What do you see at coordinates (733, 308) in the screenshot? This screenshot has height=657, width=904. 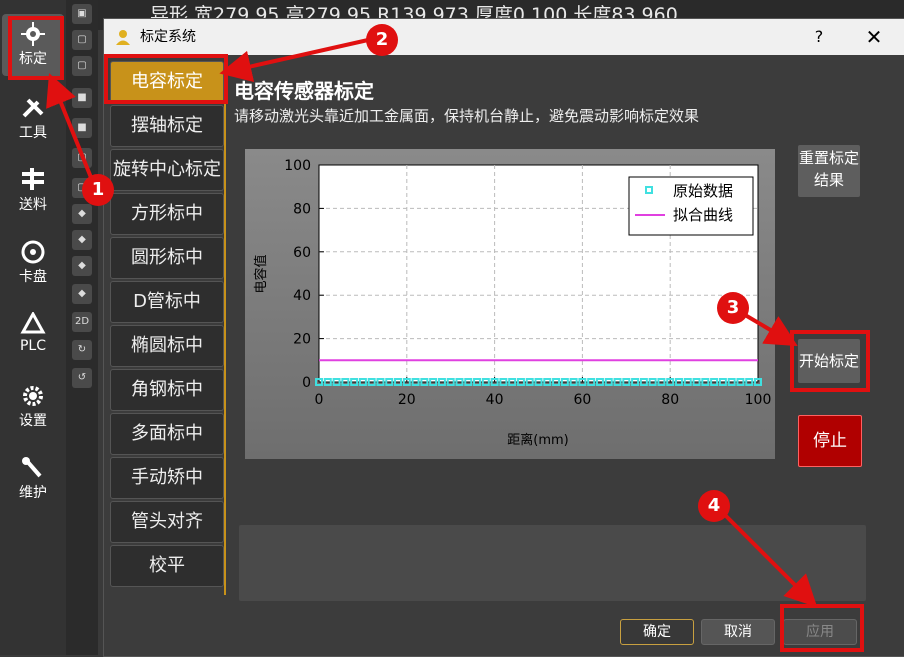 I see `step-badge-3: 3` at bounding box center [733, 308].